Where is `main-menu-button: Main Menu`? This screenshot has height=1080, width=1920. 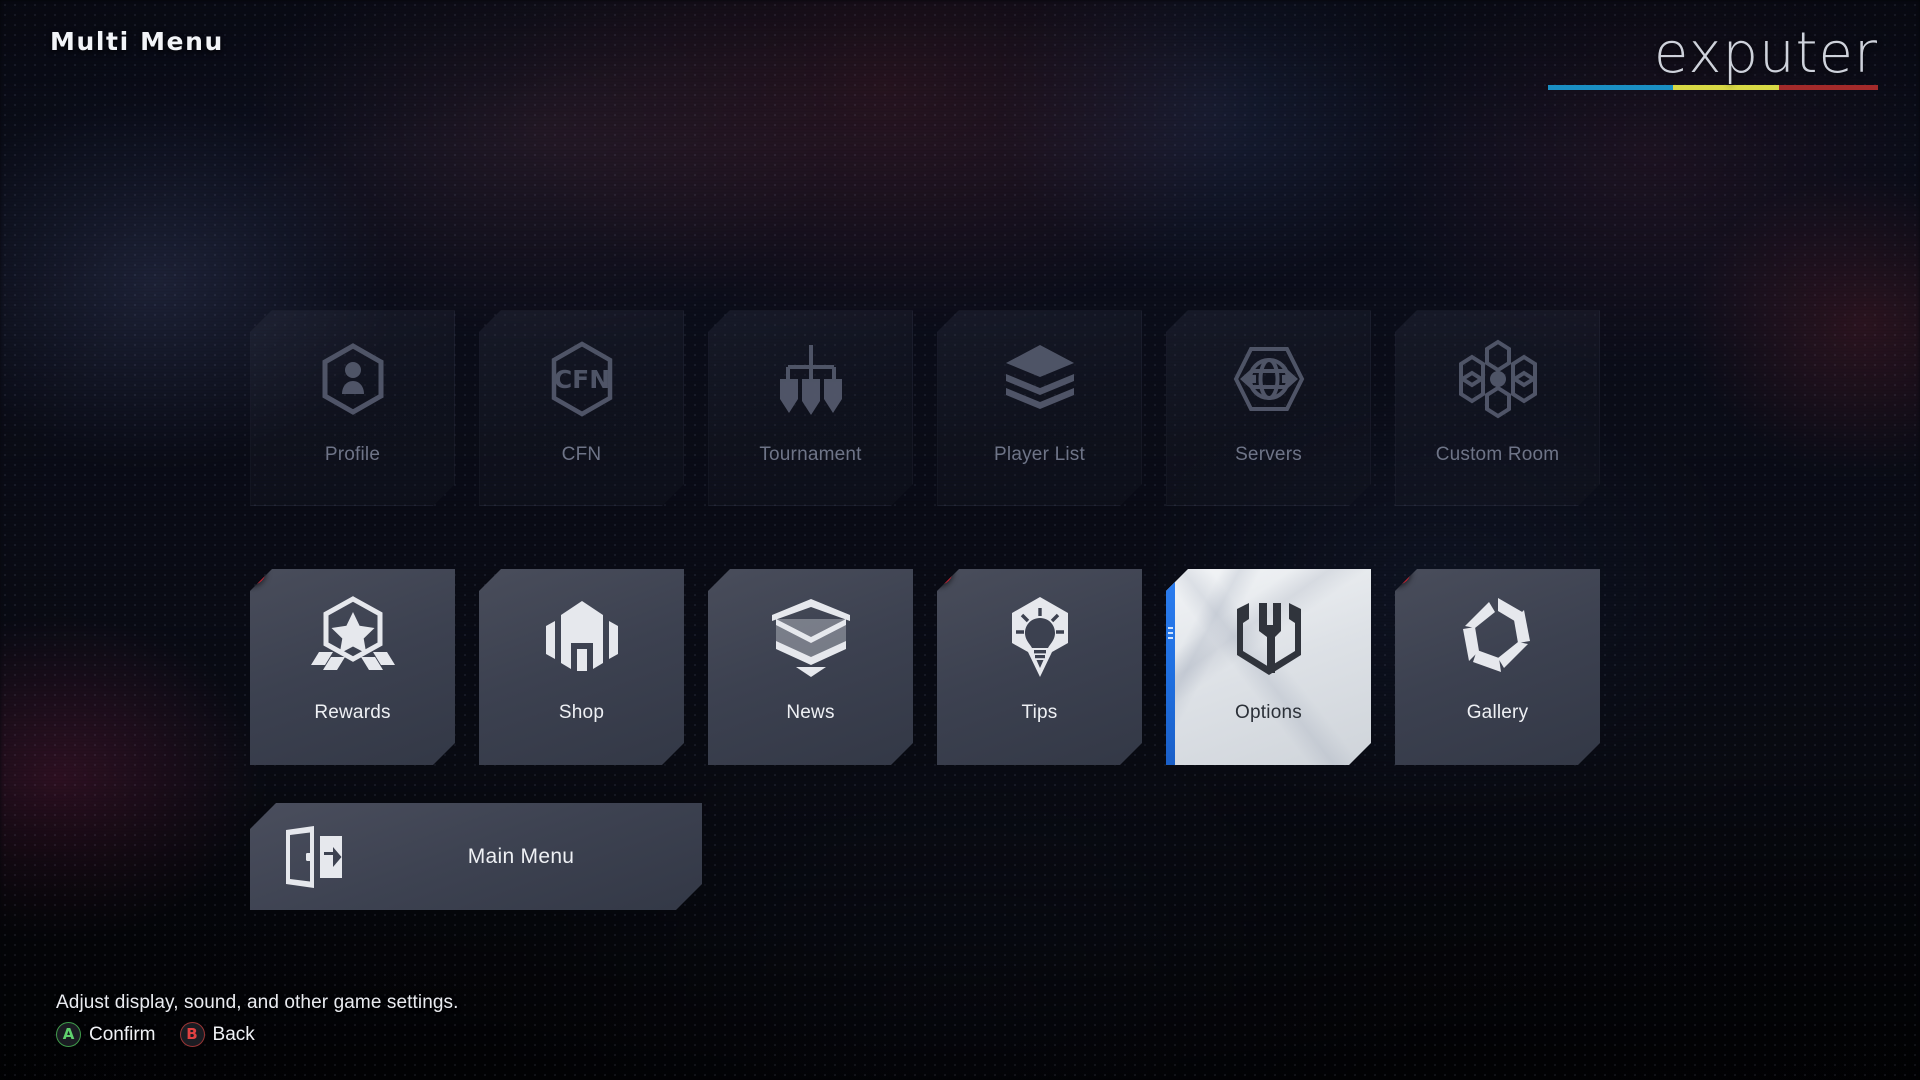 main-menu-button: Main Menu is located at coordinates (476, 856).